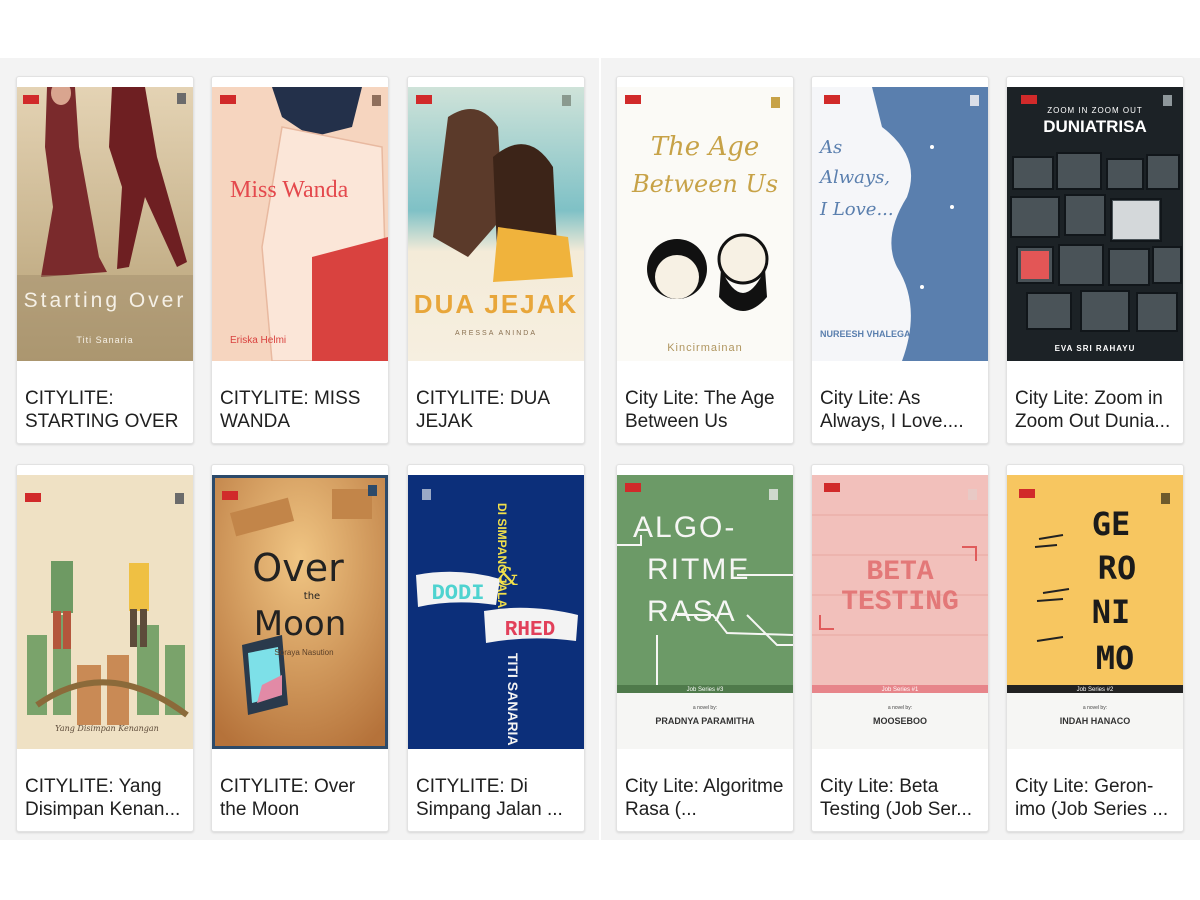 The height and width of the screenshot is (900, 1200). I want to click on book-title: City Lite: The Age Between Us, so click(706, 410).